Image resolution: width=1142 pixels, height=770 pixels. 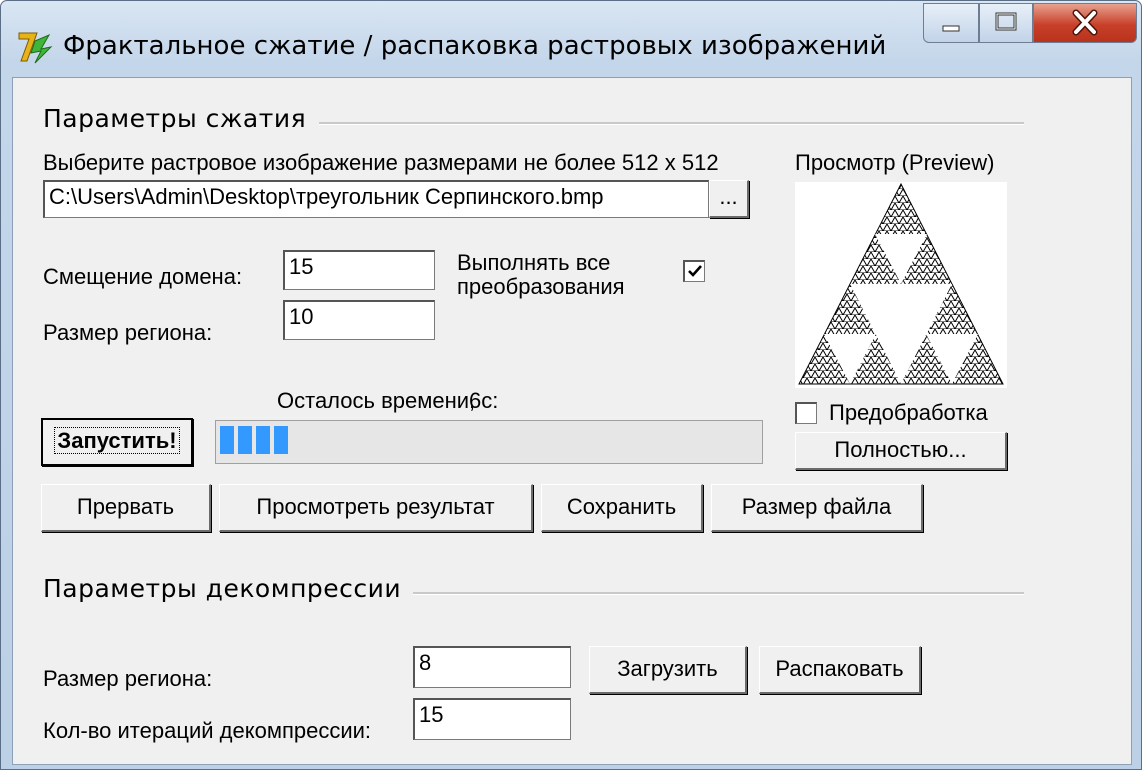 What do you see at coordinates (143, 276) in the screenshot?
I see `domain-offset-label: Смещение домена:` at bounding box center [143, 276].